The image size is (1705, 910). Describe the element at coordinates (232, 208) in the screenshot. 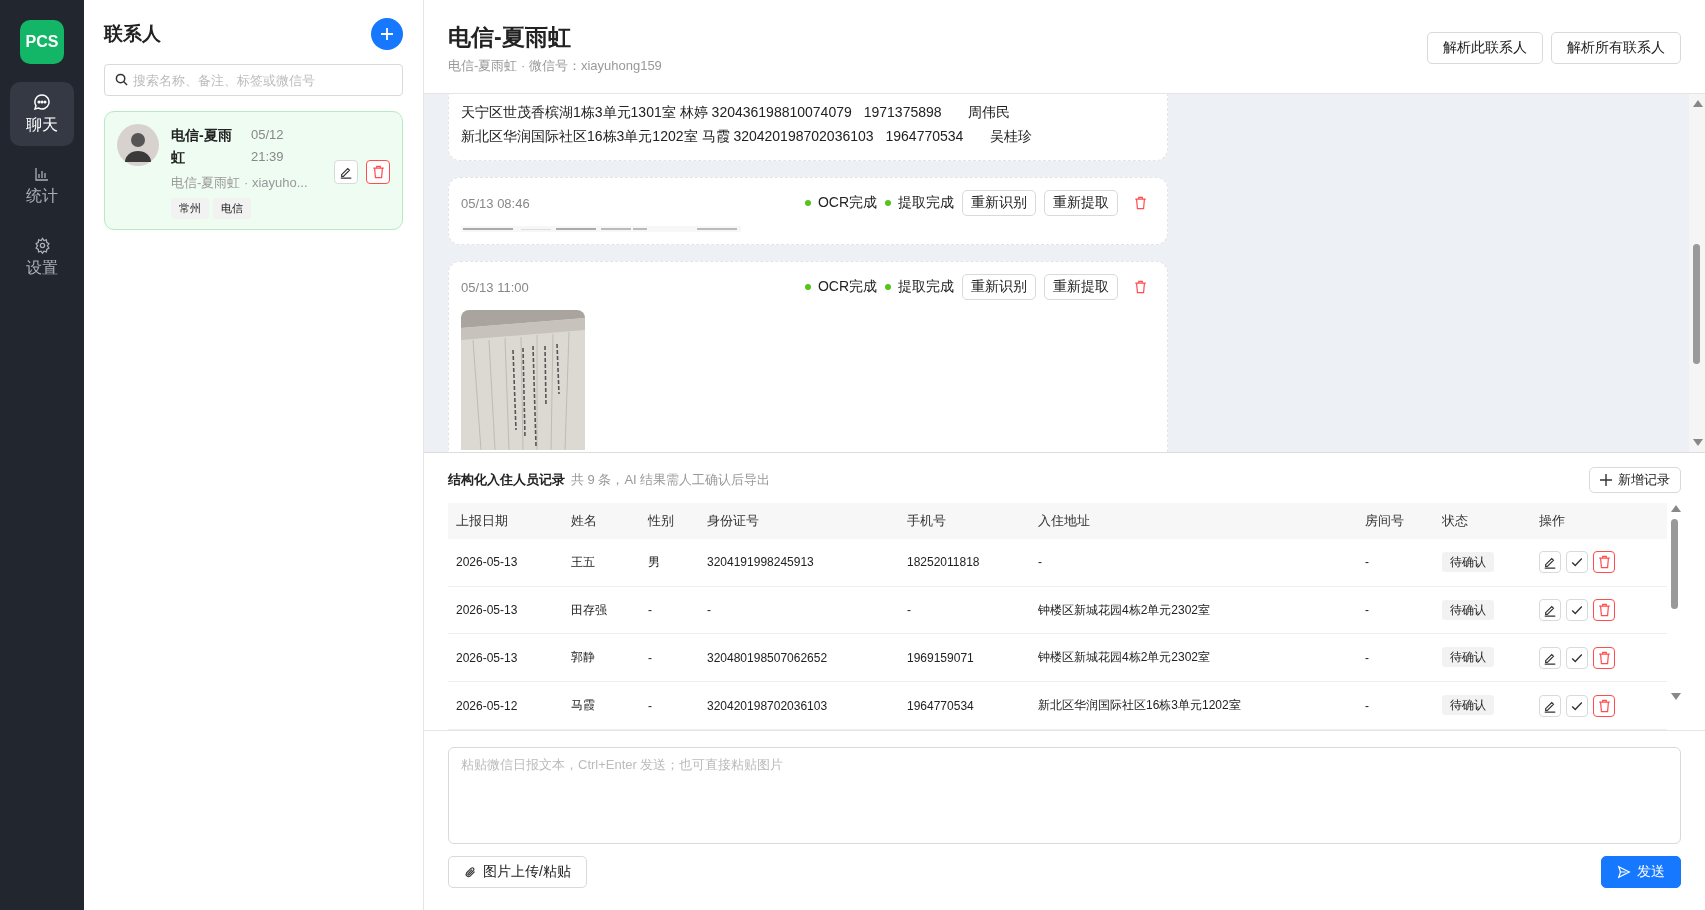

I see `contact-tag: 电信` at that location.